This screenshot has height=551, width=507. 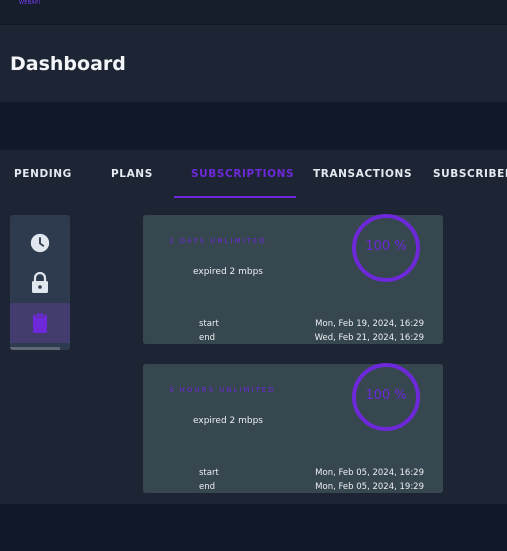 I want to click on page-title: Dashboard, so click(x=68, y=64).